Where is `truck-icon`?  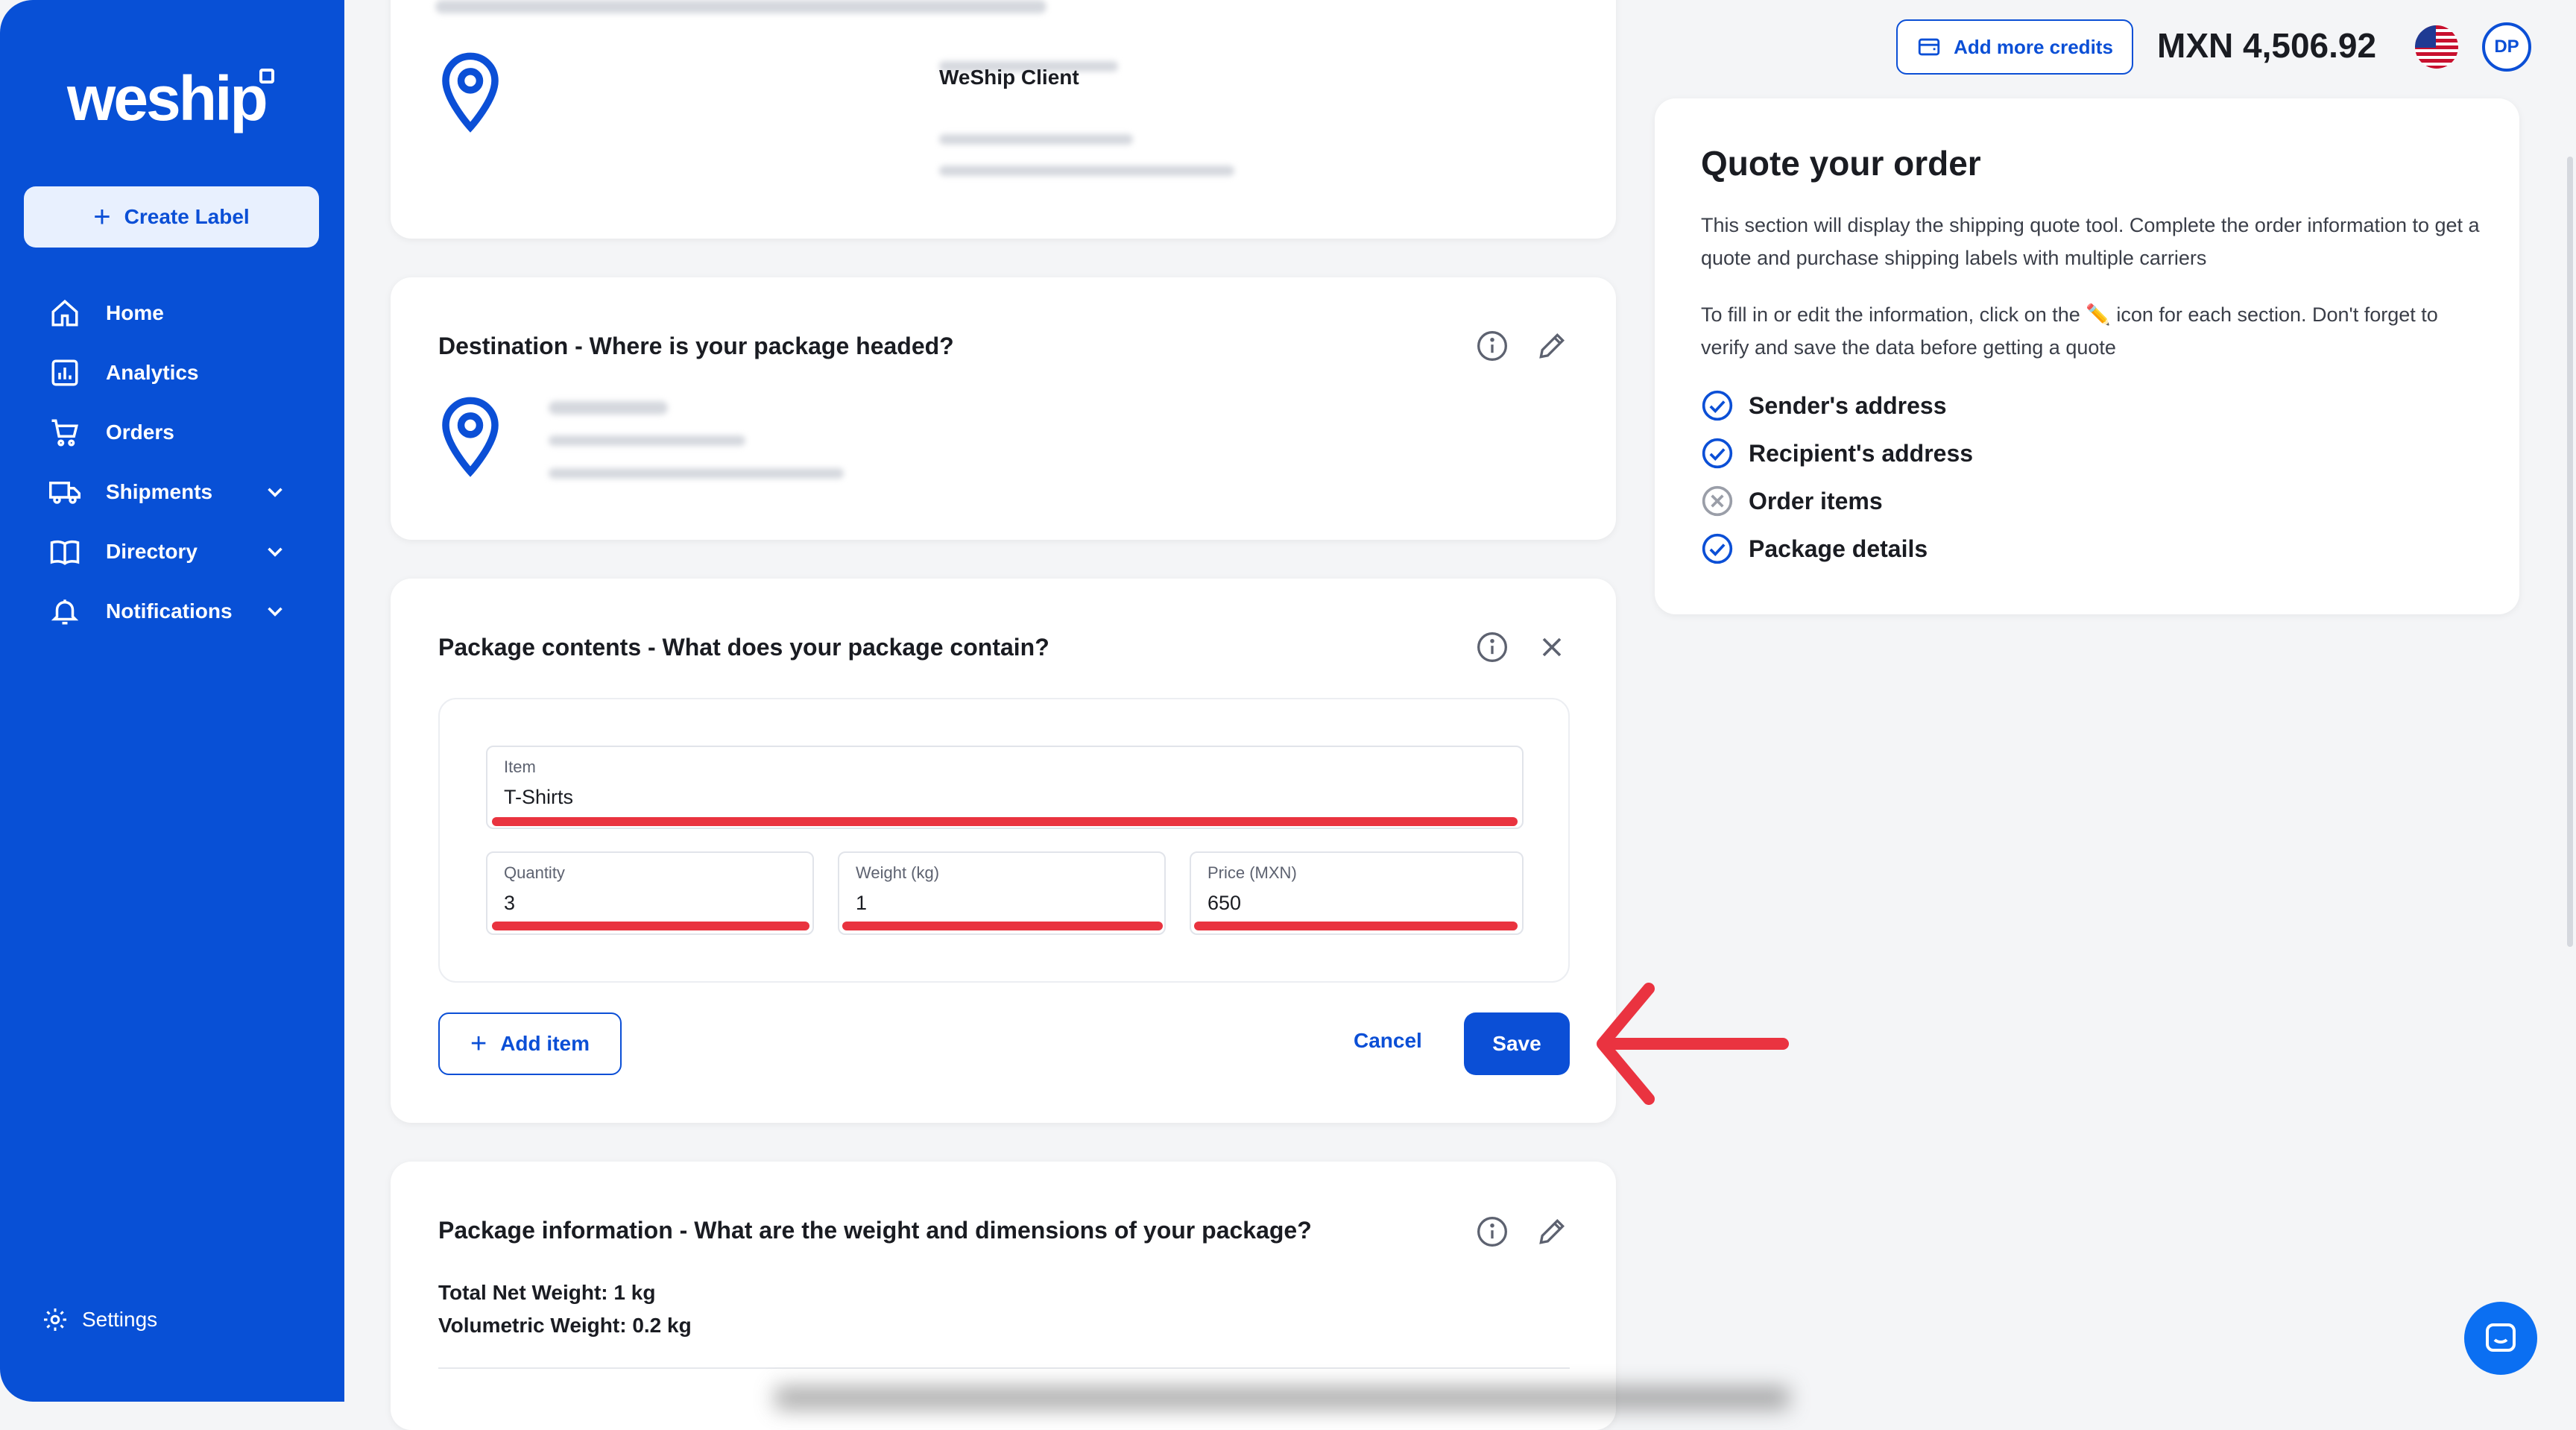
truck-icon is located at coordinates (64, 493).